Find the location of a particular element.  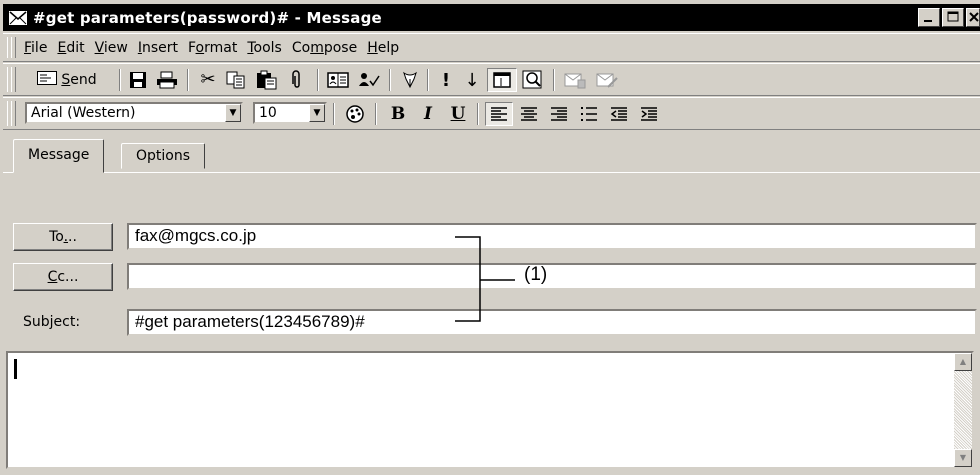

sign-icon is located at coordinates (575, 81).